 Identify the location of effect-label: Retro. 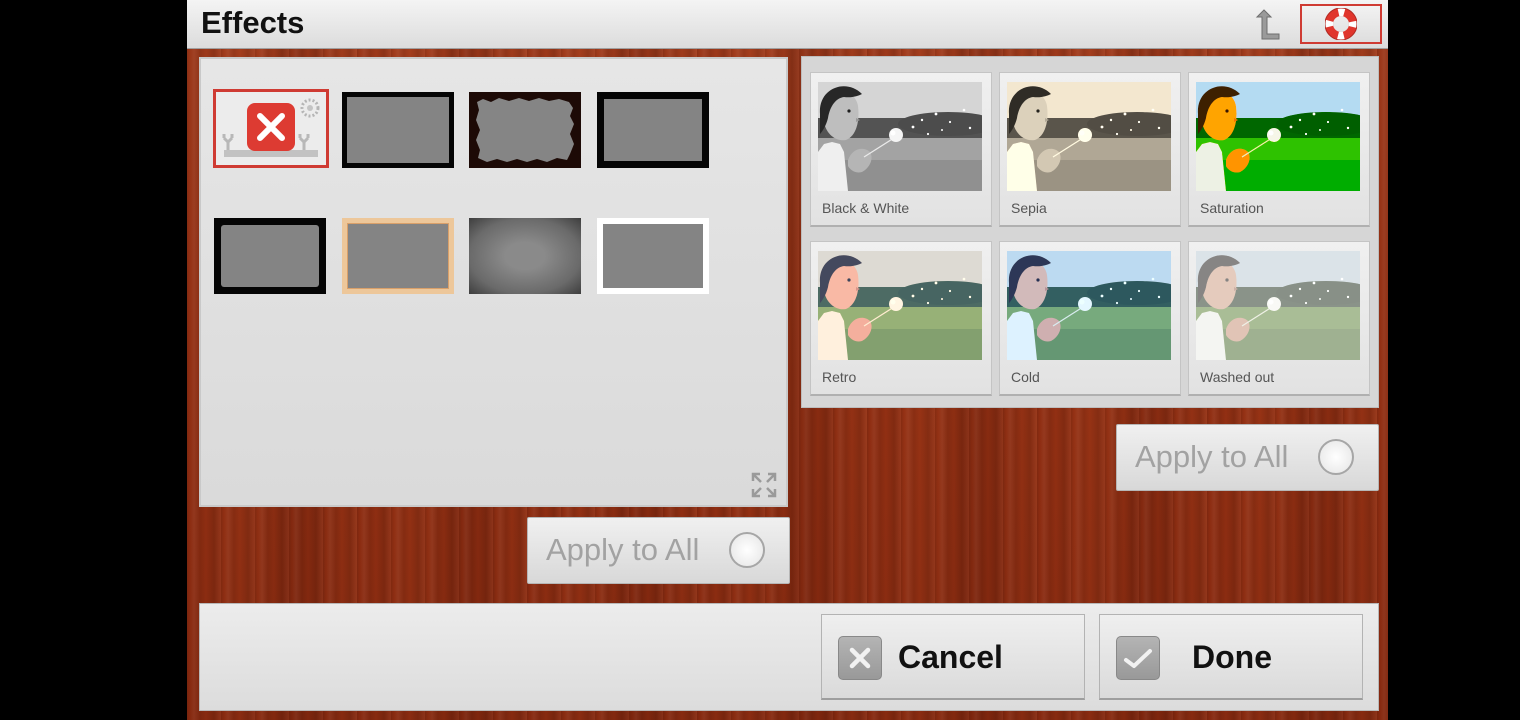
(839, 377).